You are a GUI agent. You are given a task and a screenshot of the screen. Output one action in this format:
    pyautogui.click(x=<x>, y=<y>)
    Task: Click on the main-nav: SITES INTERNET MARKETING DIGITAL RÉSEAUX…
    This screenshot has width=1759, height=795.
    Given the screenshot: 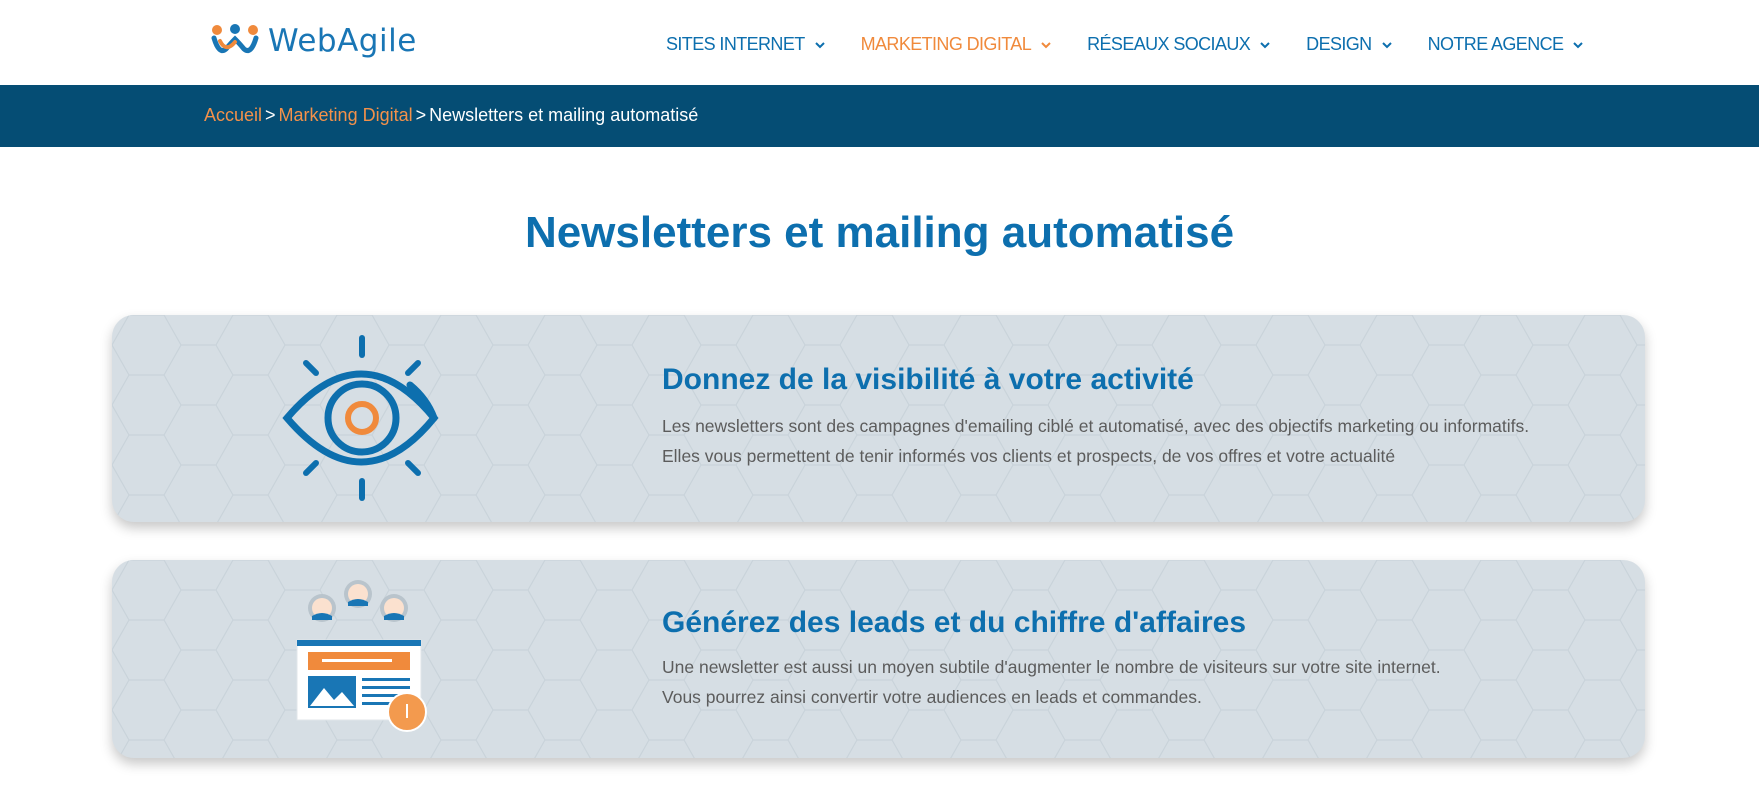 What is the action you would take?
    pyautogui.click(x=1125, y=44)
    